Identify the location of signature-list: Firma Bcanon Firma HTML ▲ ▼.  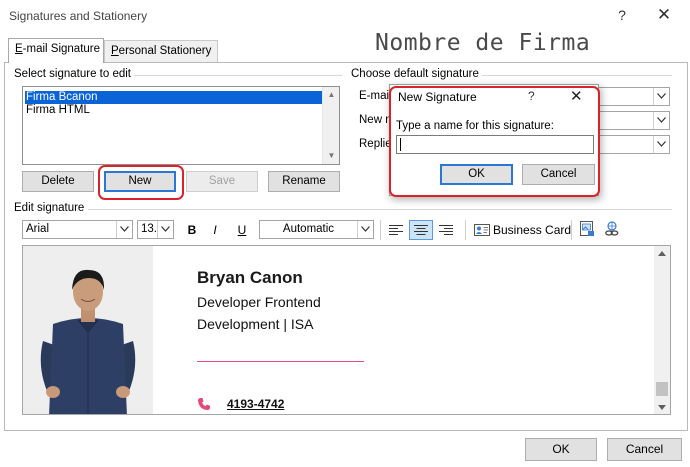
(181, 125).